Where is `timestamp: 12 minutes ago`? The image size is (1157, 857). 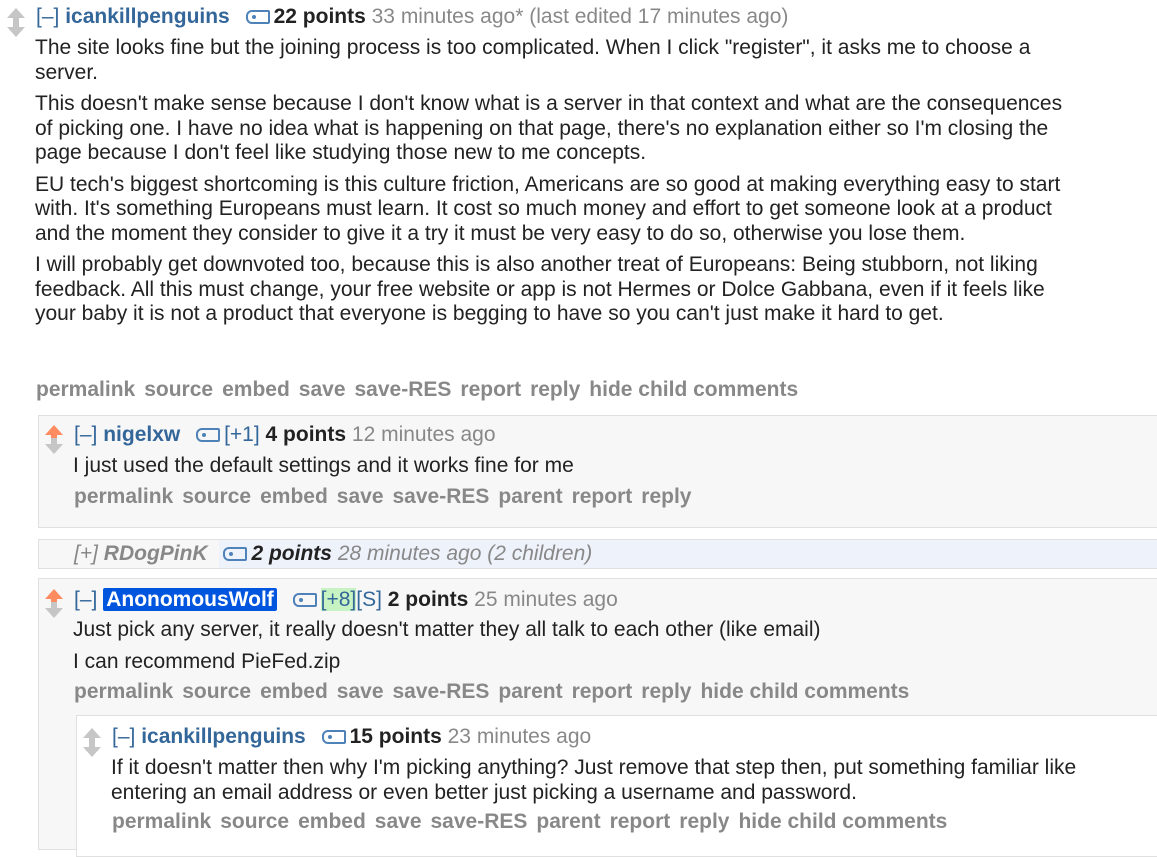
timestamp: 12 minutes ago is located at coordinates (423, 434).